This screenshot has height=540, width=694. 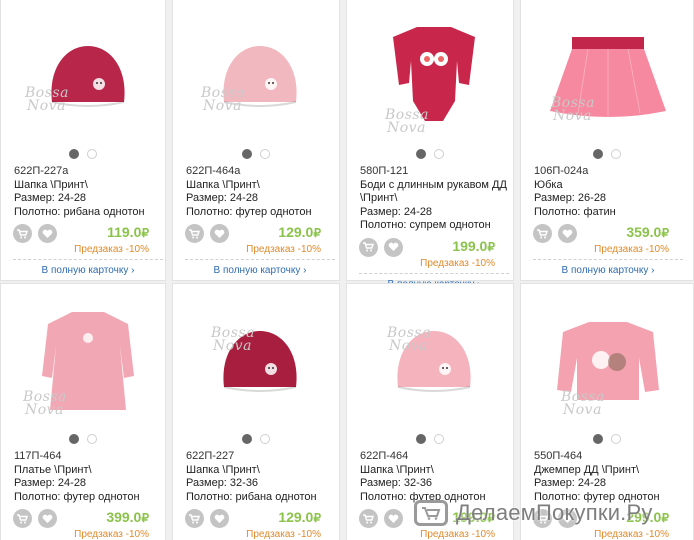 I want to click on price-value: 129.0, so click(x=296, y=517).